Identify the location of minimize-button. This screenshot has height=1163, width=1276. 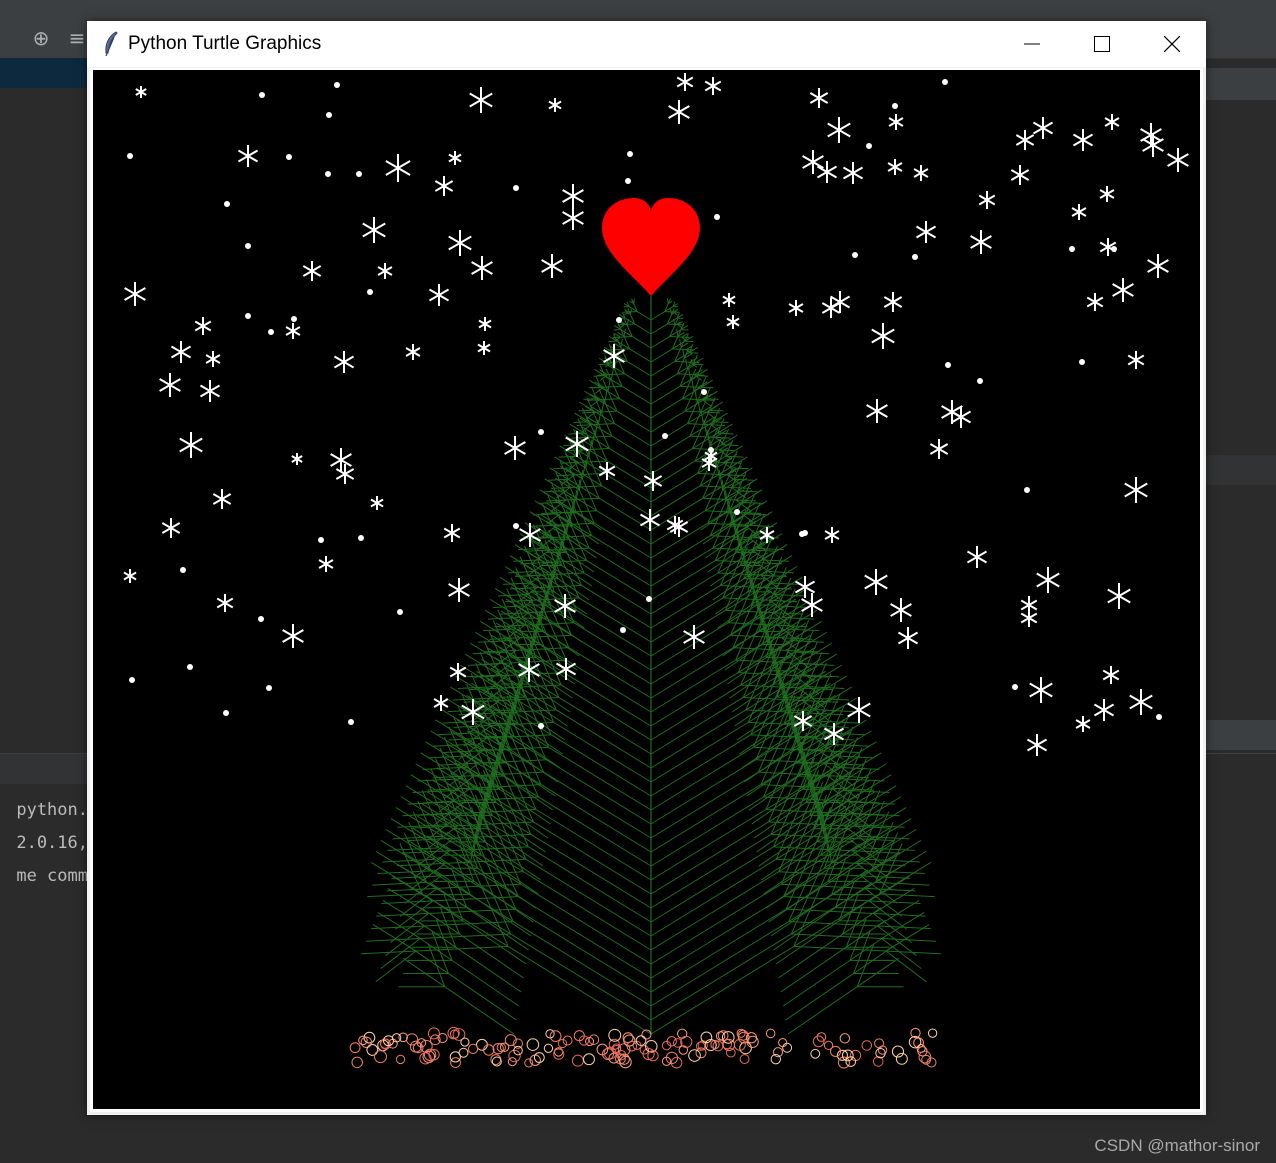
(1032, 44).